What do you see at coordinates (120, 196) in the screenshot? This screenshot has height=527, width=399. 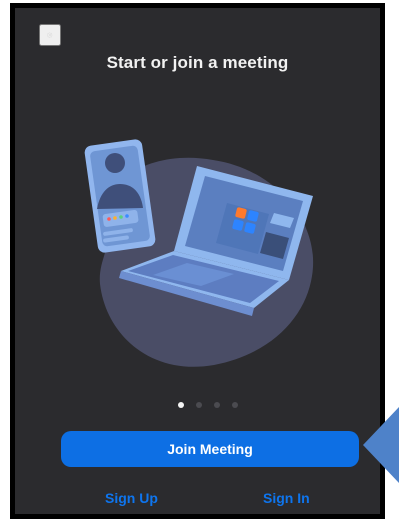 I see `phone-card` at bounding box center [120, 196].